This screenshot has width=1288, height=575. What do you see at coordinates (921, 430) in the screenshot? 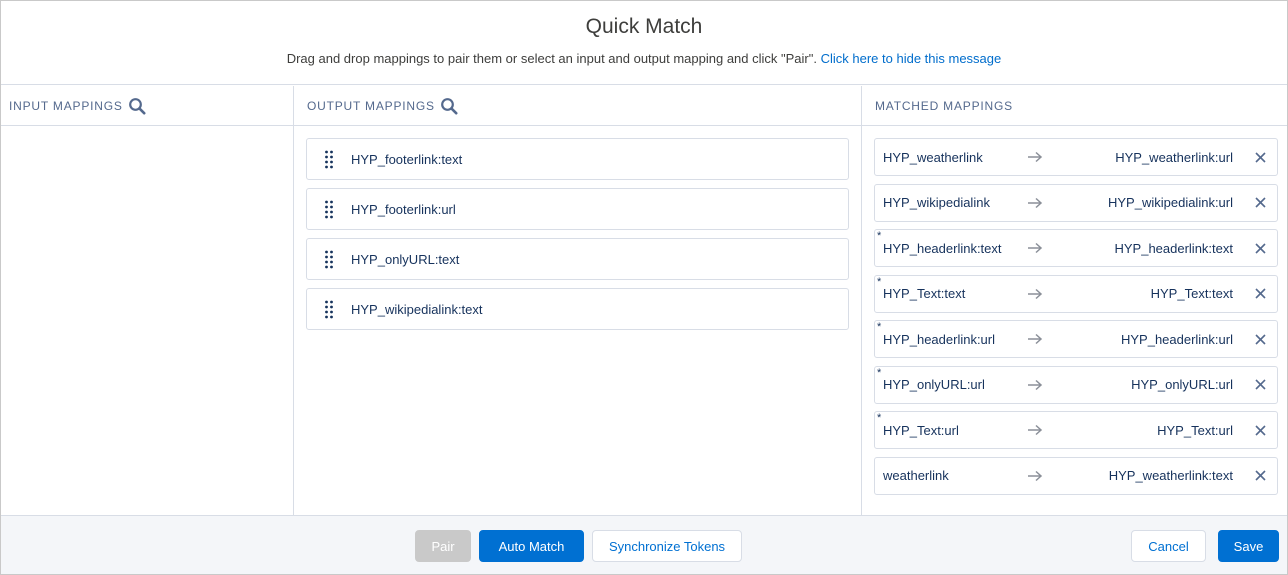
I see `matched-input-label: HYP_Text:url` at bounding box center [921, 430].